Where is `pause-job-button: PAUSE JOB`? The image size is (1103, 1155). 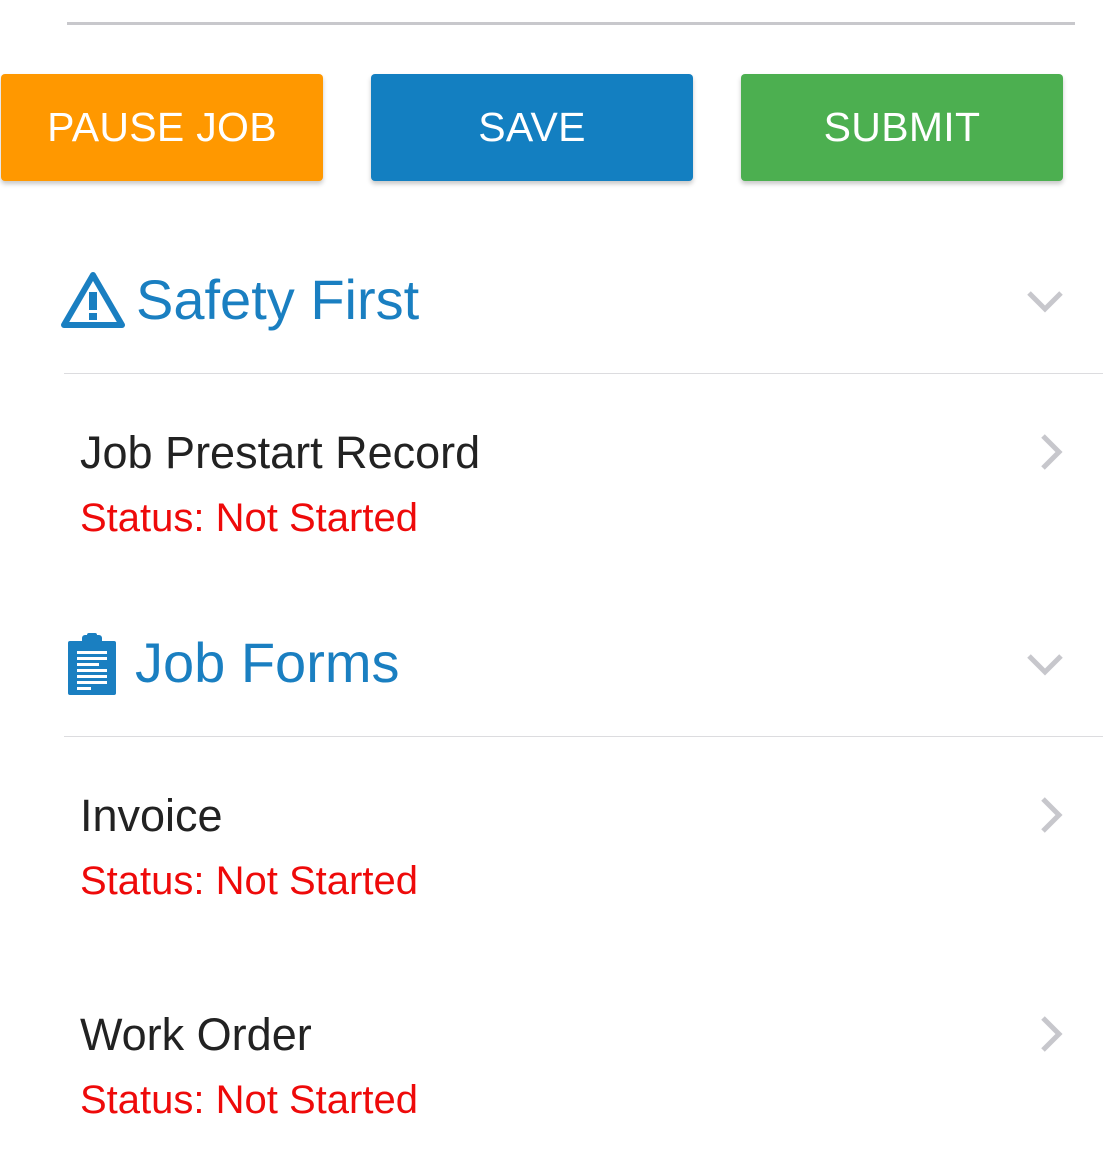
pause-job-button: PAUSE JOB is located at coordinates (162, 127).